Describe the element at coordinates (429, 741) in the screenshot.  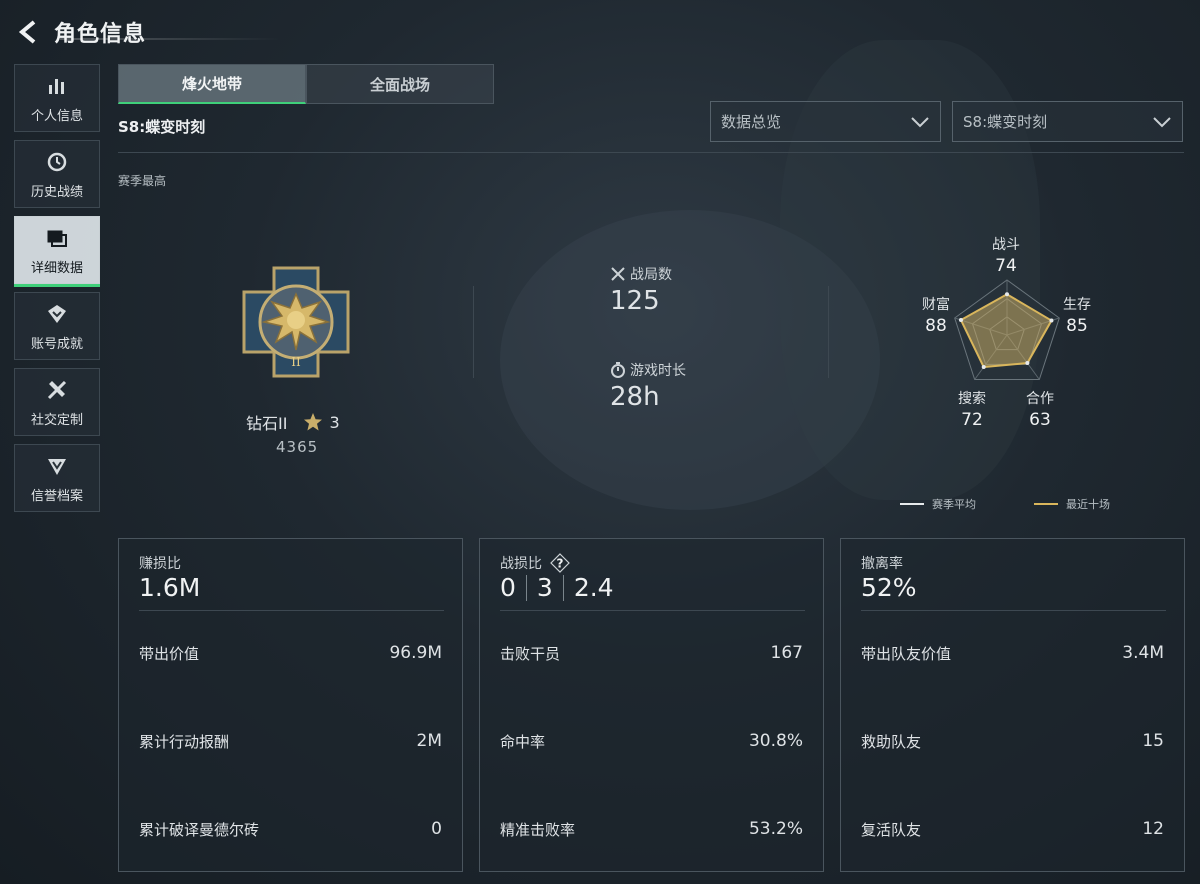
I see `stat-row-value: 2M` at that location.